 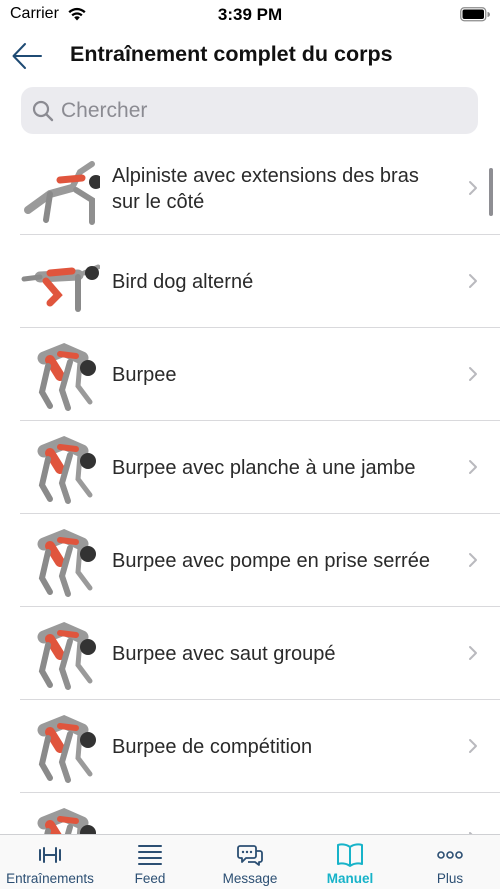 I want to click on tab-chat-bubbles: Message, so click(x=250, y=862).